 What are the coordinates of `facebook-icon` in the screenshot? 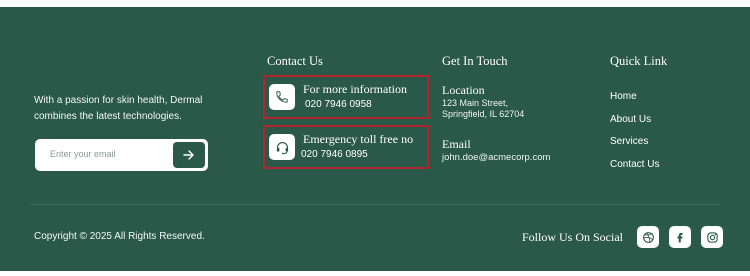 It's located at (680, 238).